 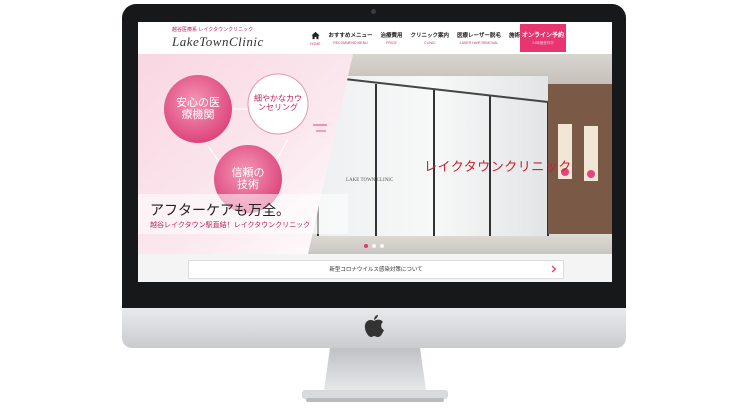 I want to click on home-icon, so click(x=315, y=35).